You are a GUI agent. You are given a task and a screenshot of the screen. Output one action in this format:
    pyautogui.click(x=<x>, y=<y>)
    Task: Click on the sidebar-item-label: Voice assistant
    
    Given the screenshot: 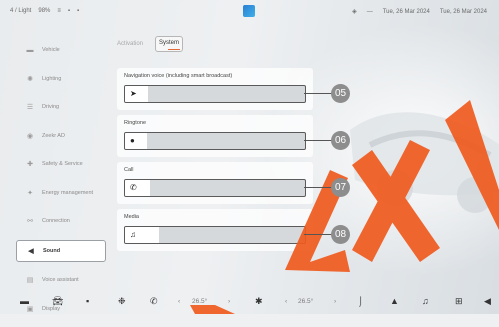 What is the action you would take?
    pyautogui.click(x=60, y=280)
    